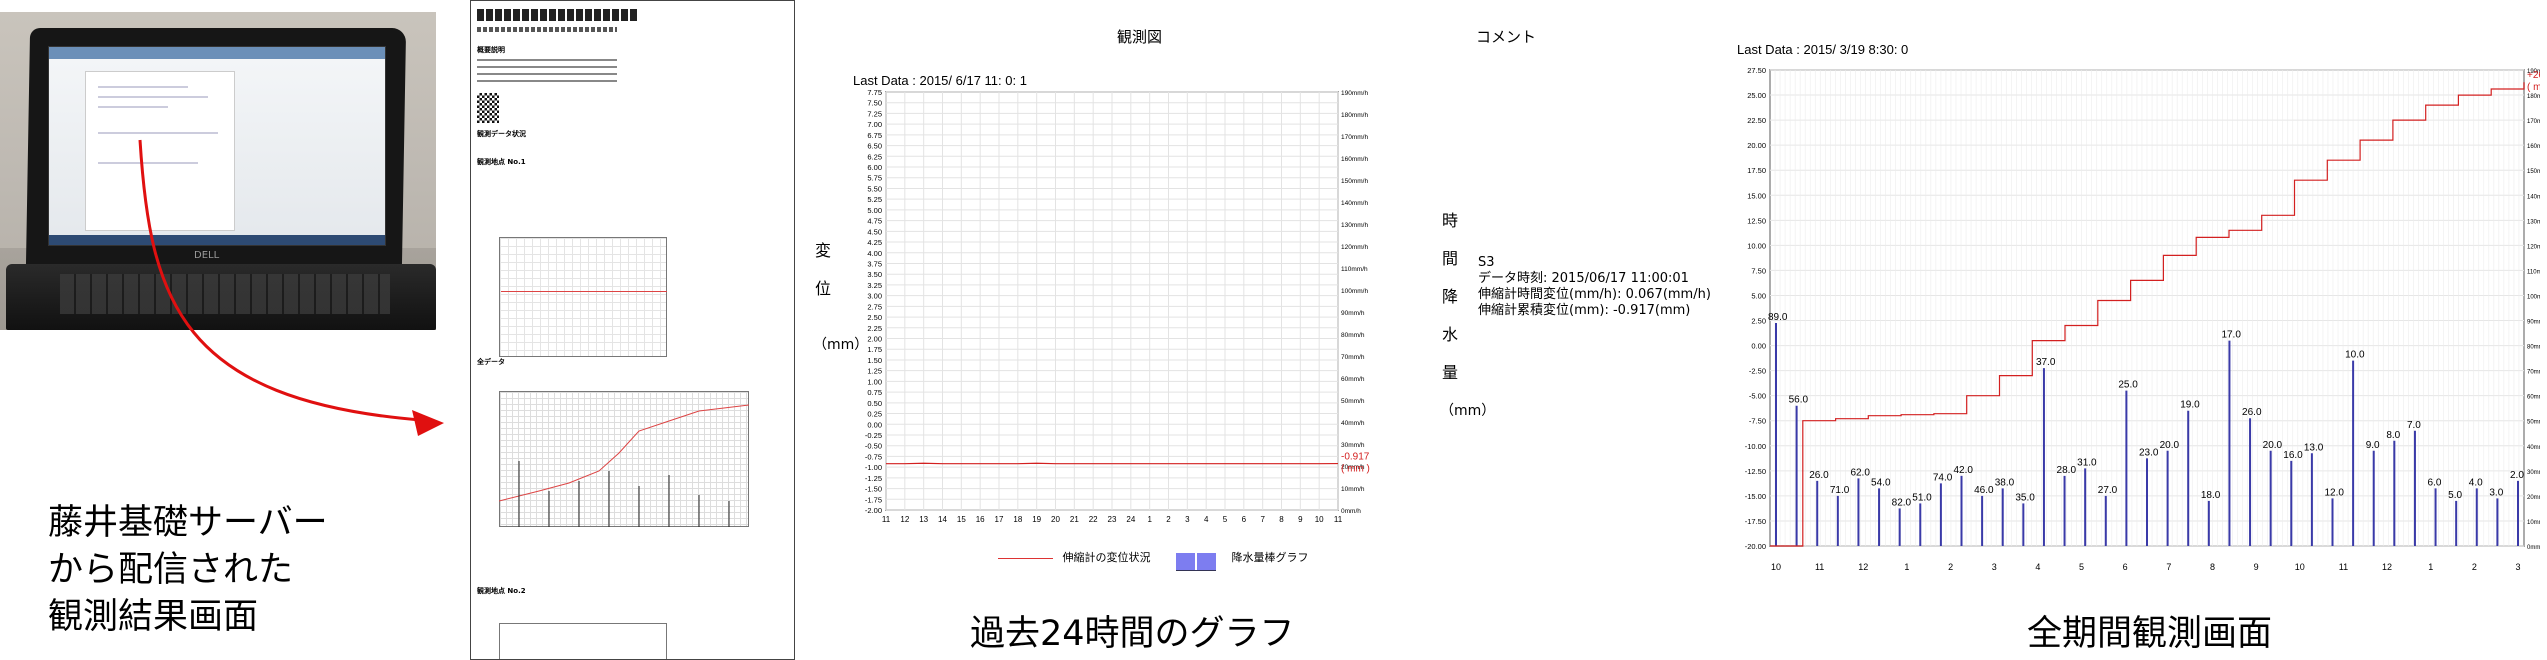 This screenshot has width=2547, height=660. I want to click on chartfull-month-label: 3, so click(1994, 567).